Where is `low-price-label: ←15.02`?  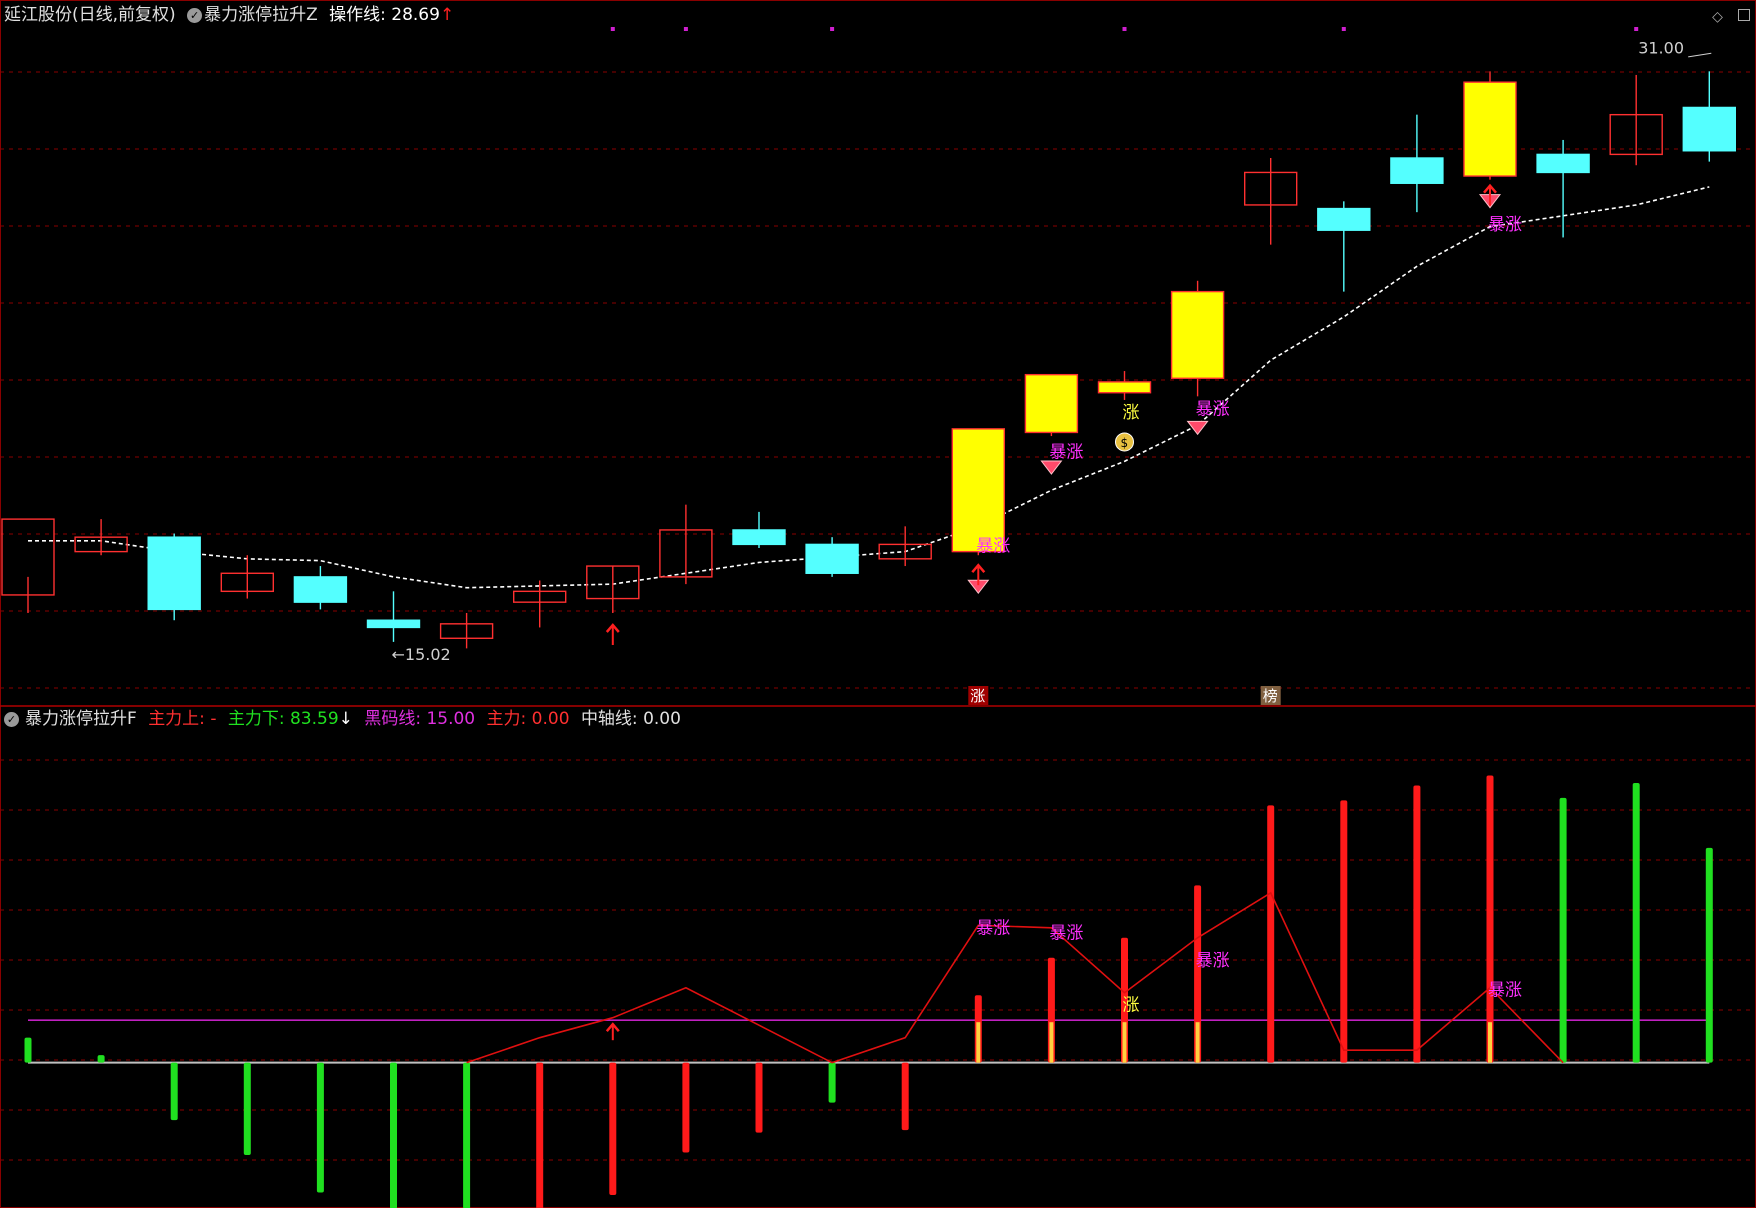 low-price-label: ←15.02 is located at coordinates (421, 654).